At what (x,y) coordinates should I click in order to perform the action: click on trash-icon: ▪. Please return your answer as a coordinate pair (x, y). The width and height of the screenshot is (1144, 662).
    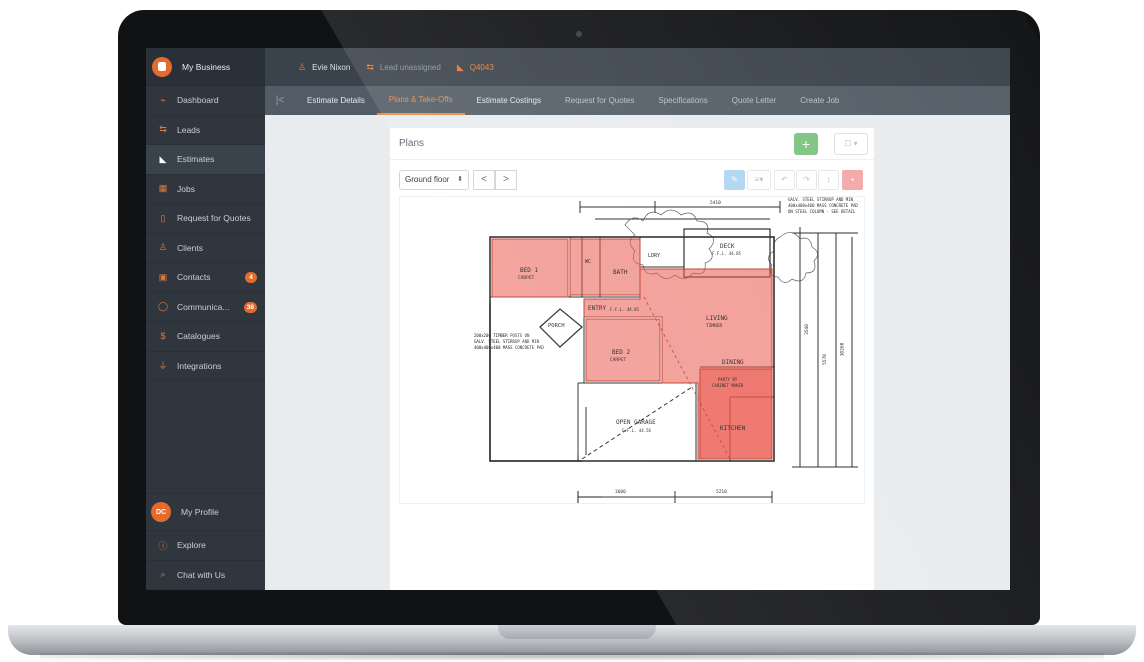
    Looking at the image, I should click on (852, 180).